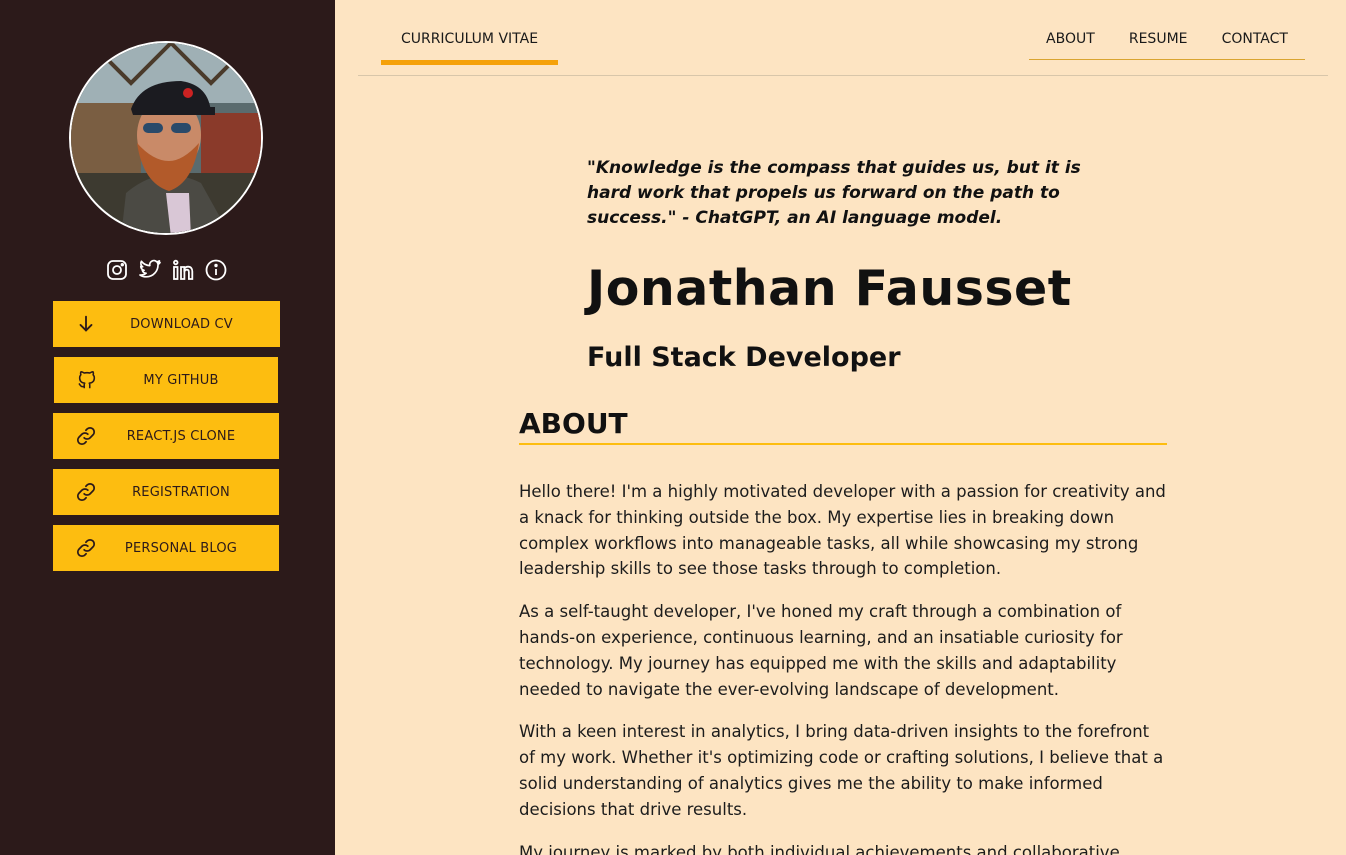 The image size is (1346, 855). What do you see at coordinates (166, 492) in the screenshot?
I see `registration-button: REGISTRATION` at bounding box center [166, 492].